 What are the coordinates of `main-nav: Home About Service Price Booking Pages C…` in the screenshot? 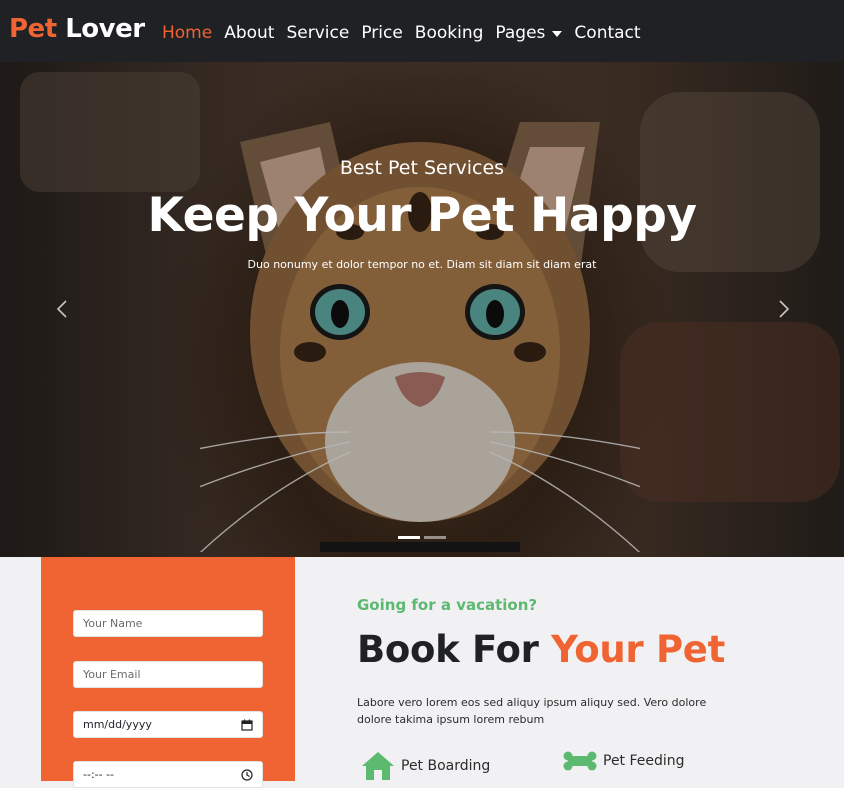 It's located at (407, 33).